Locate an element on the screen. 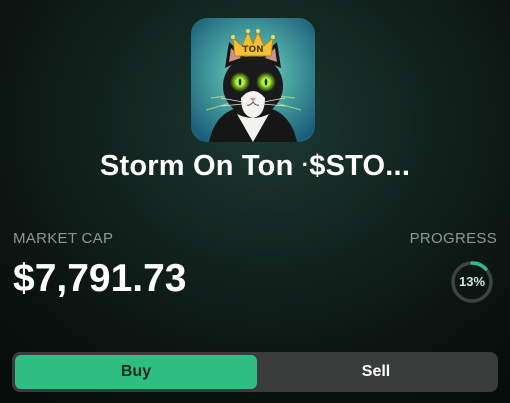 The width and height of the screenshot is (510, 403). token-name: Storm On Ton is located at coordinates (196, 166).